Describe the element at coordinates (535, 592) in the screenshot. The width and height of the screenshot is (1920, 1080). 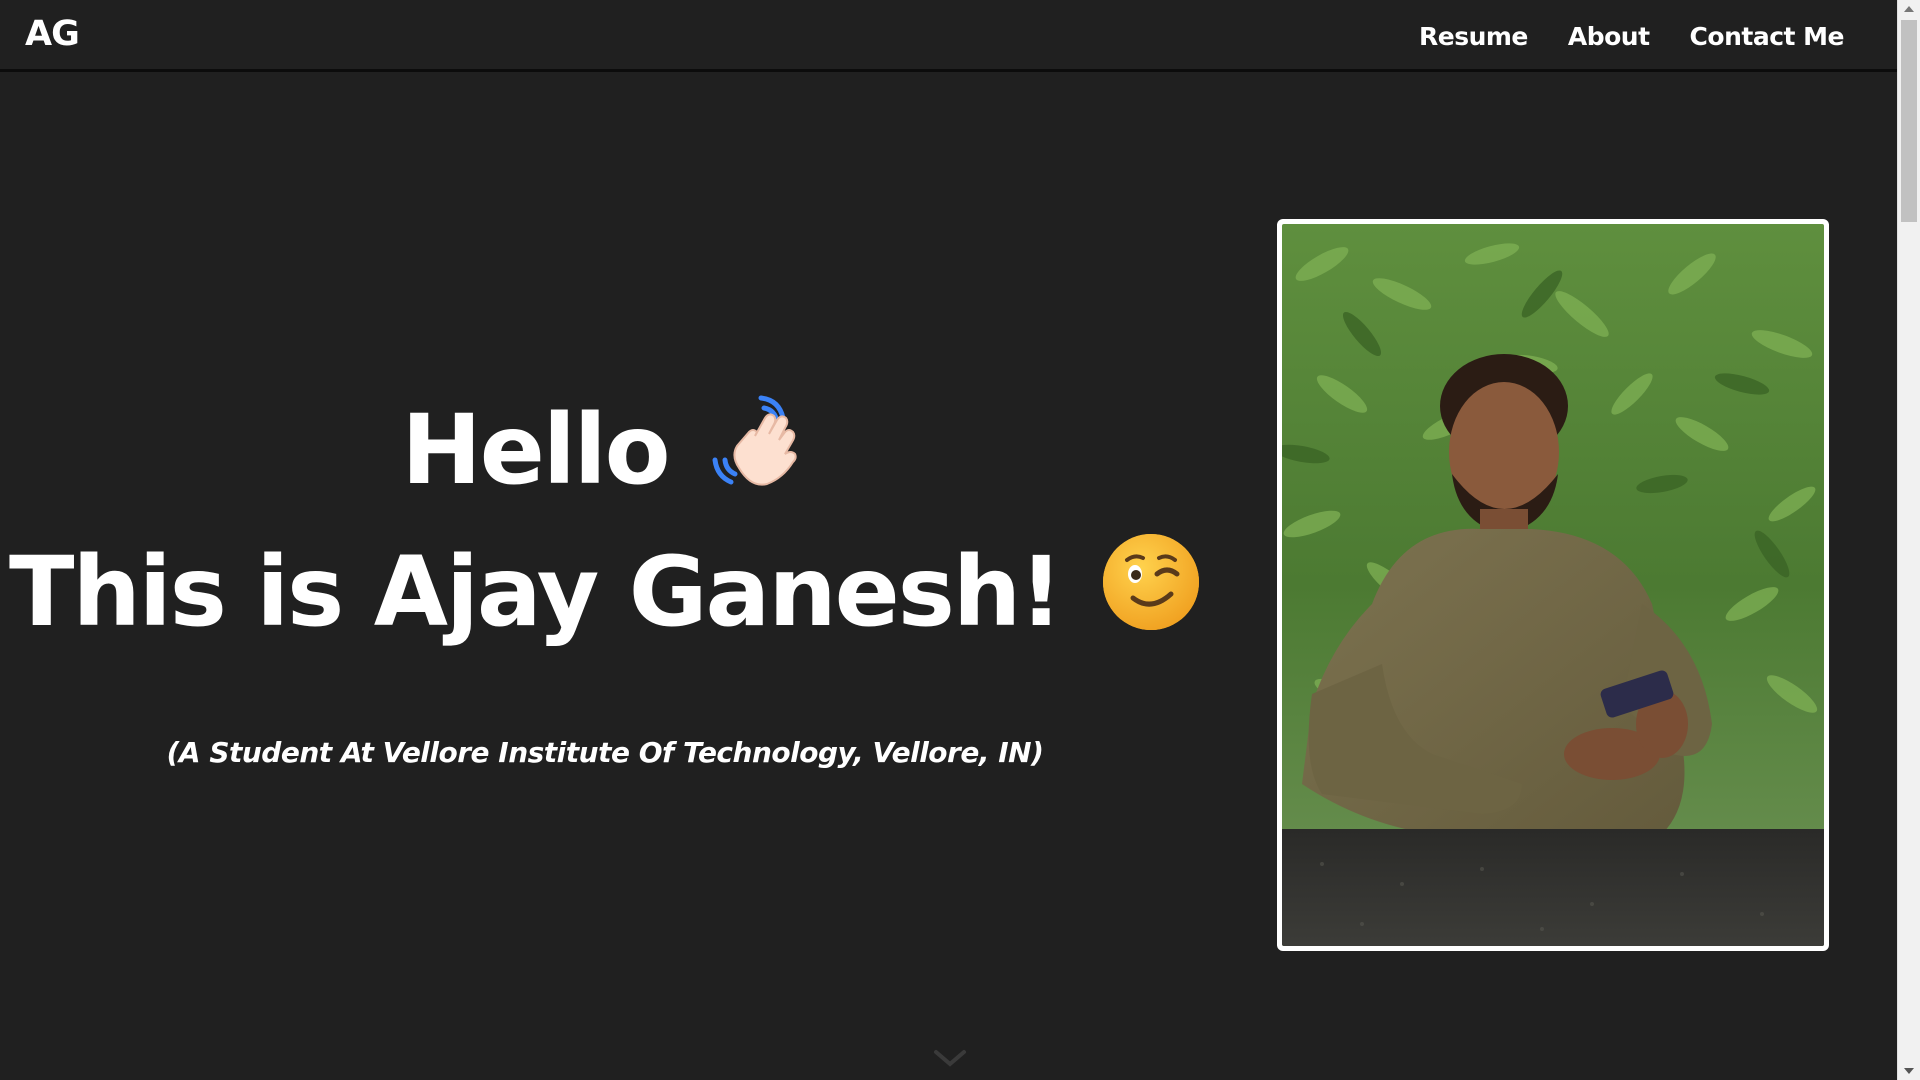
I see `name-text: This is Ajay Ganesh!` at that location.